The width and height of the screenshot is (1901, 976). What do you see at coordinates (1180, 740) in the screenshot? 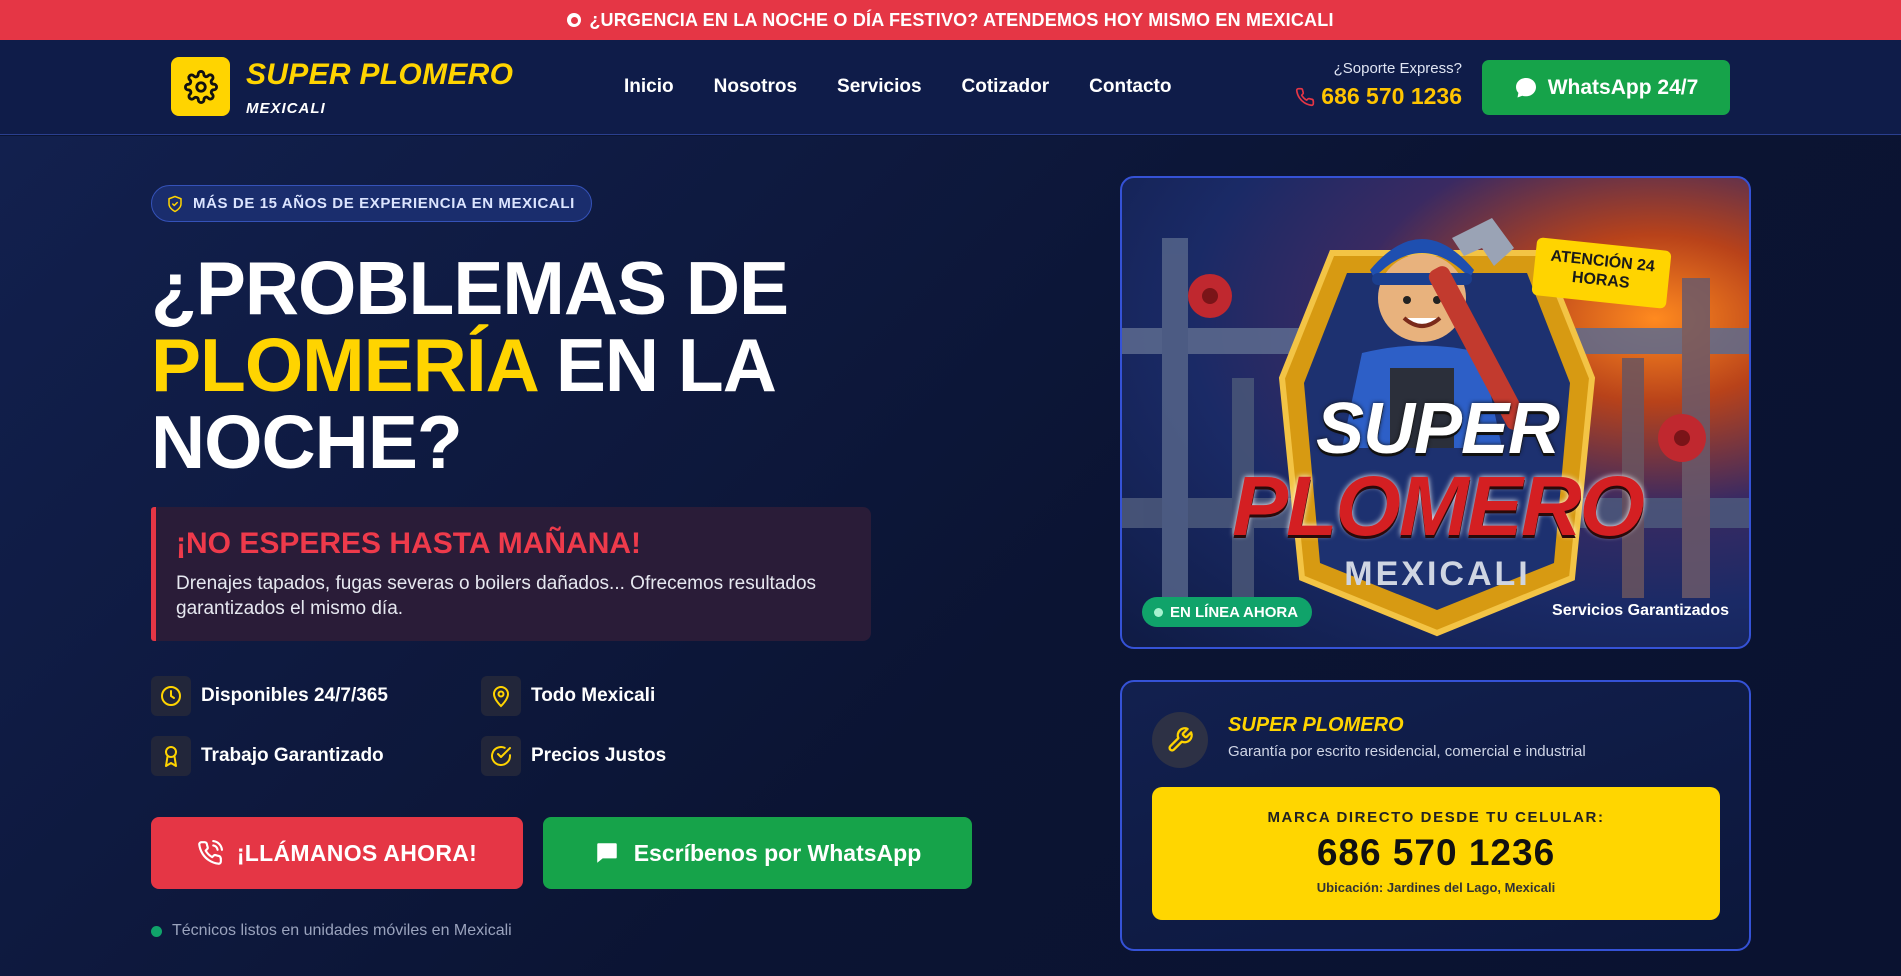
I see `wrench-icon` at bounding box center [1180, 740].